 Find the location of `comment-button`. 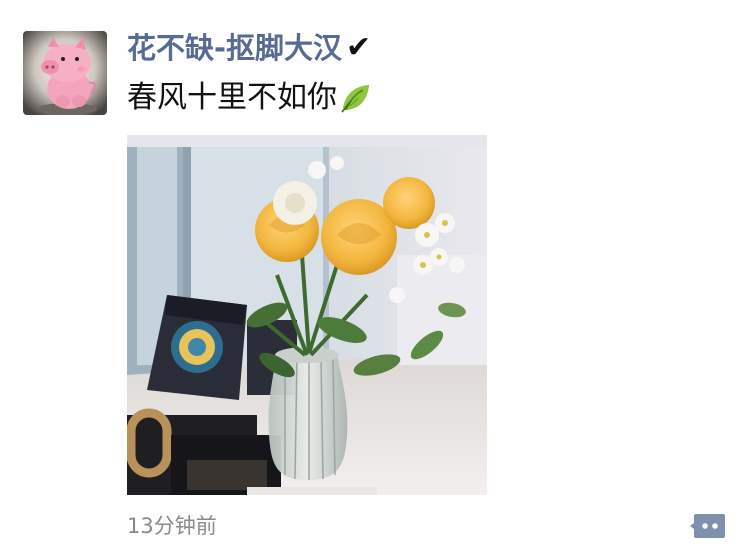

comment-button is located at coordinates (708, 526).